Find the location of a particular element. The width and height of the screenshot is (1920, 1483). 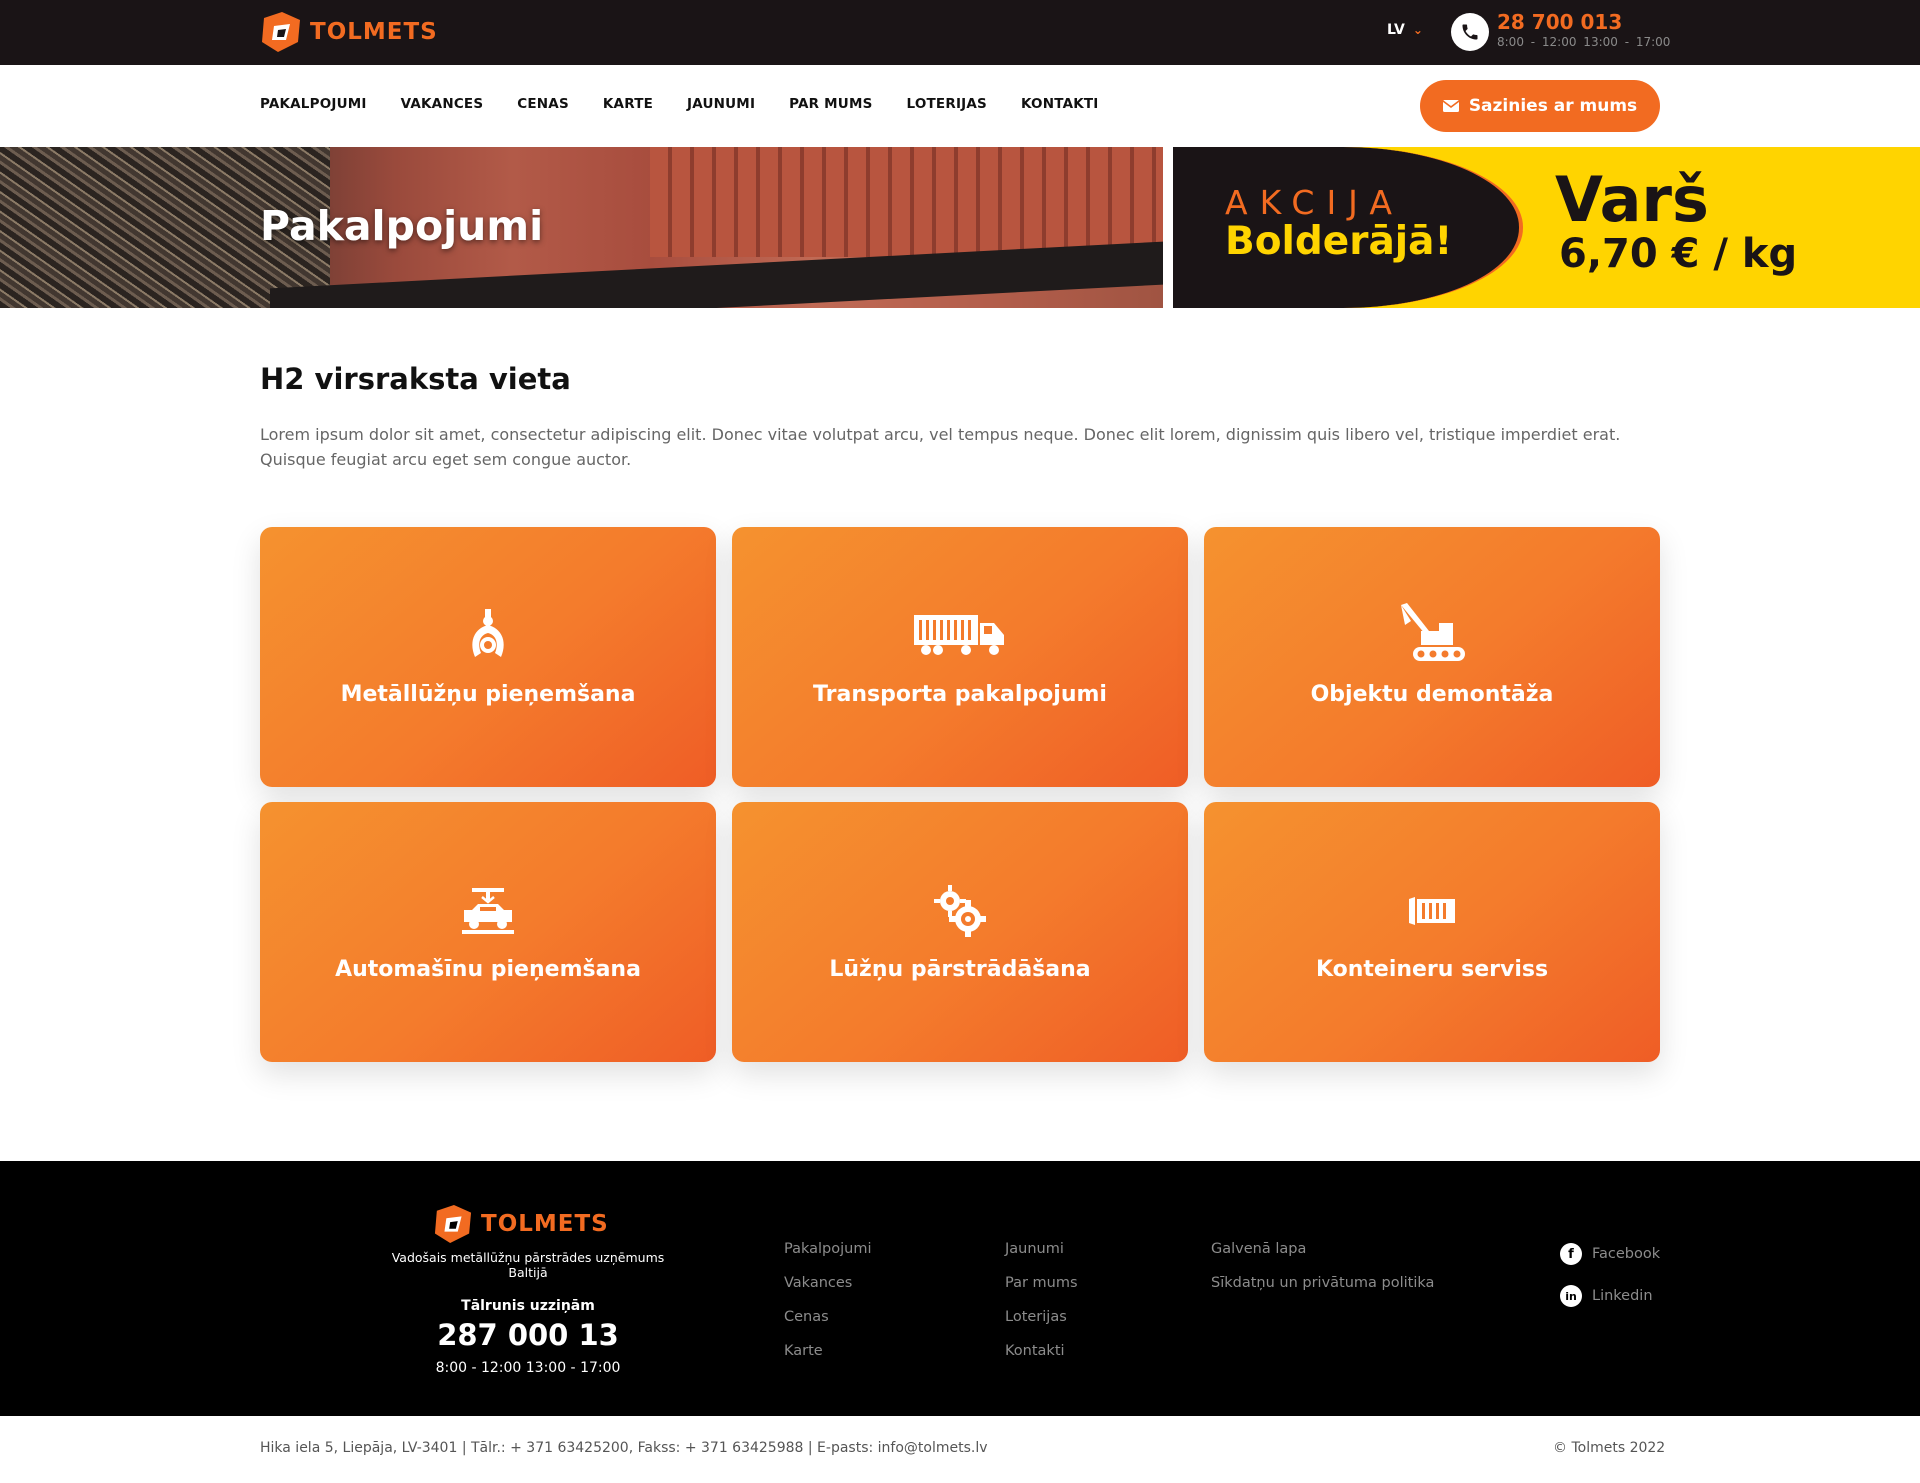

footer-link: Karte is located at coordinates (827, 1351).